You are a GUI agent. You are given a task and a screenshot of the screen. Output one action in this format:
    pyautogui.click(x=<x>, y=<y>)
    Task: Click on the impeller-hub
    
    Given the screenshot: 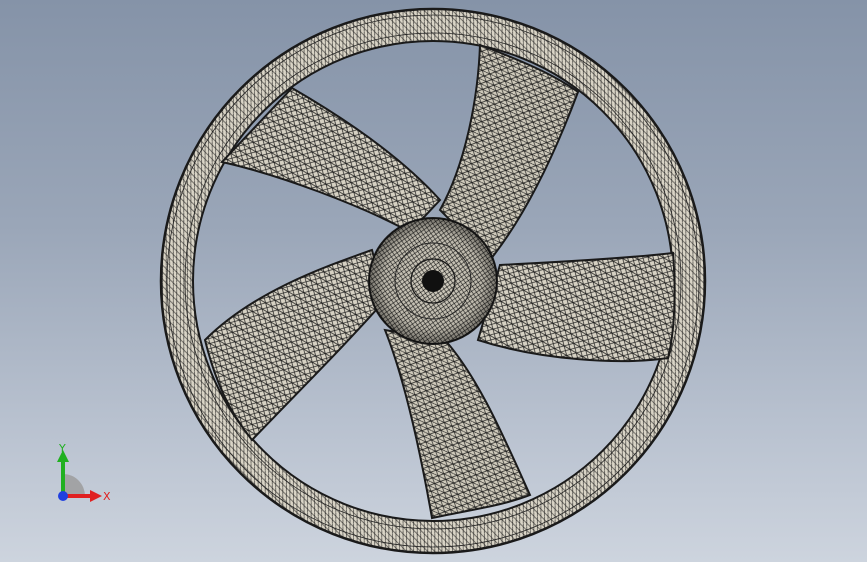 What is the action you would take?
    pyautogui.click(x=433, y=281)
    